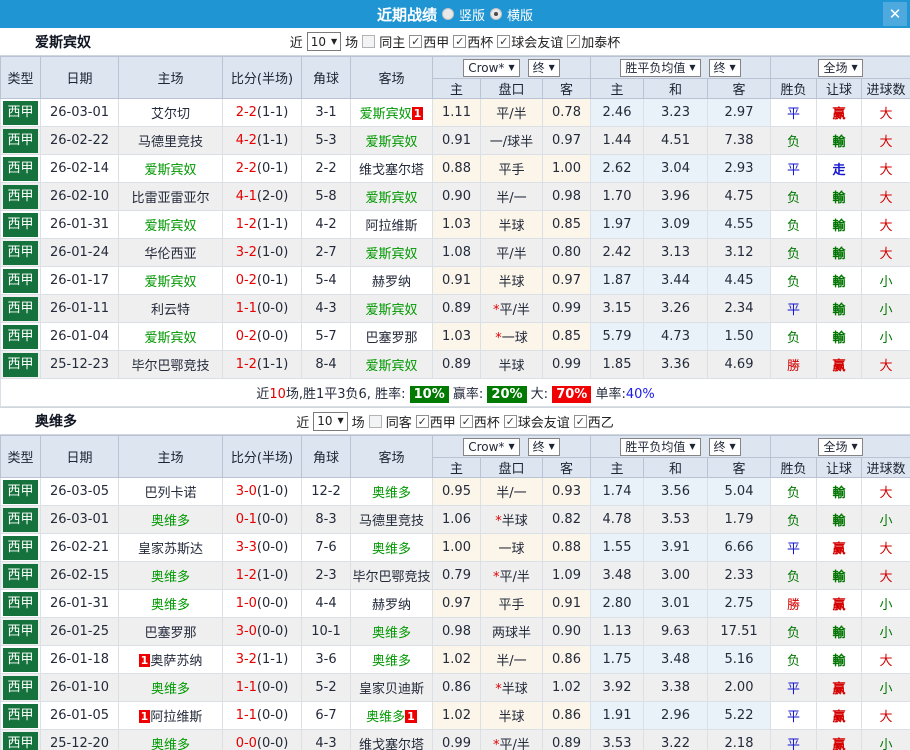 The image size is (910, 750). Describe the element at coordinates (895, 14) in the screenshot. I see `close-icon: ✕` at that location.